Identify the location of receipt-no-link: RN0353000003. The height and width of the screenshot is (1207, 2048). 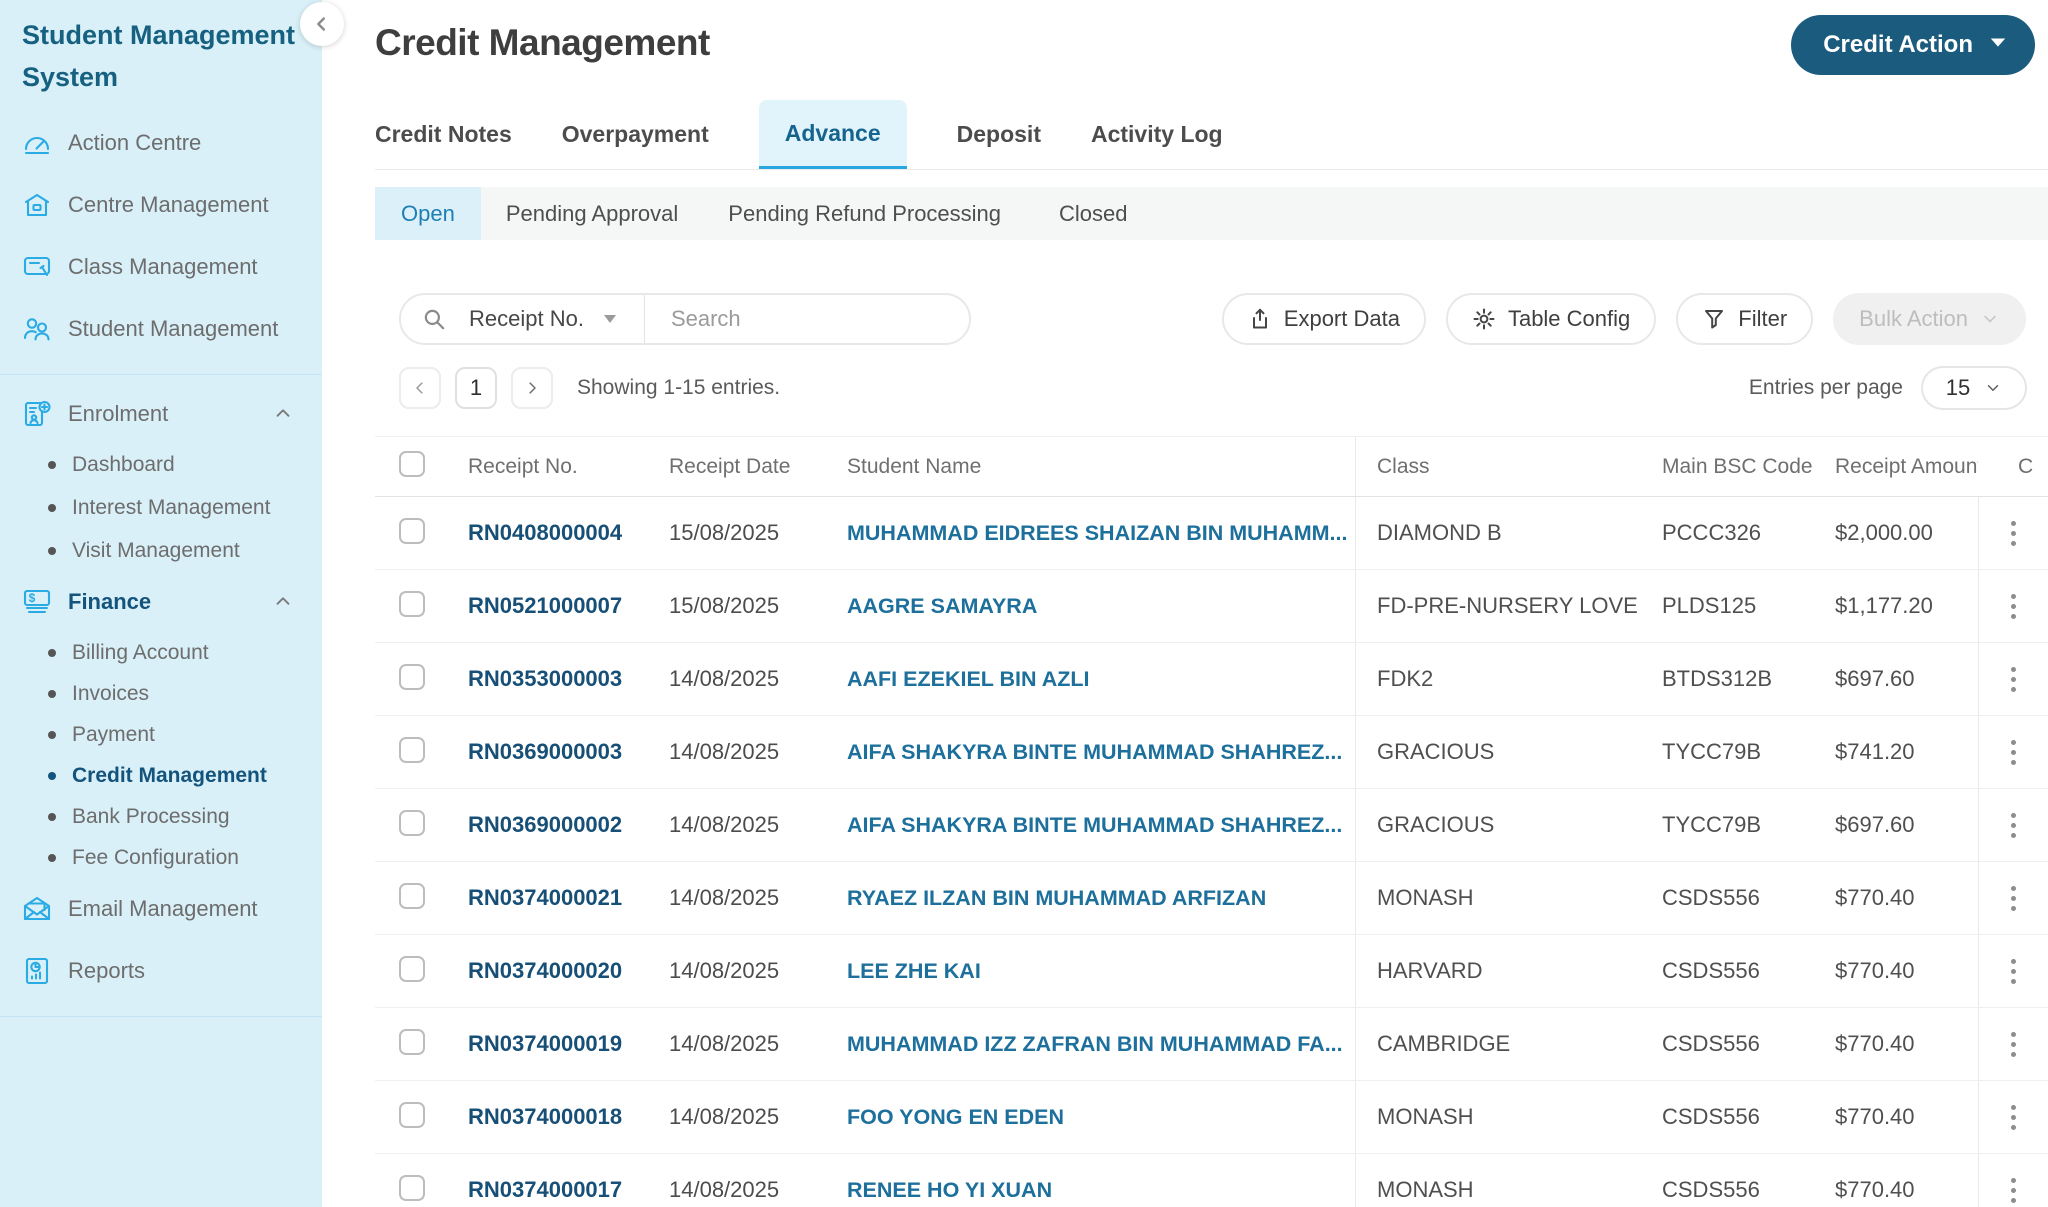
(545, 678).